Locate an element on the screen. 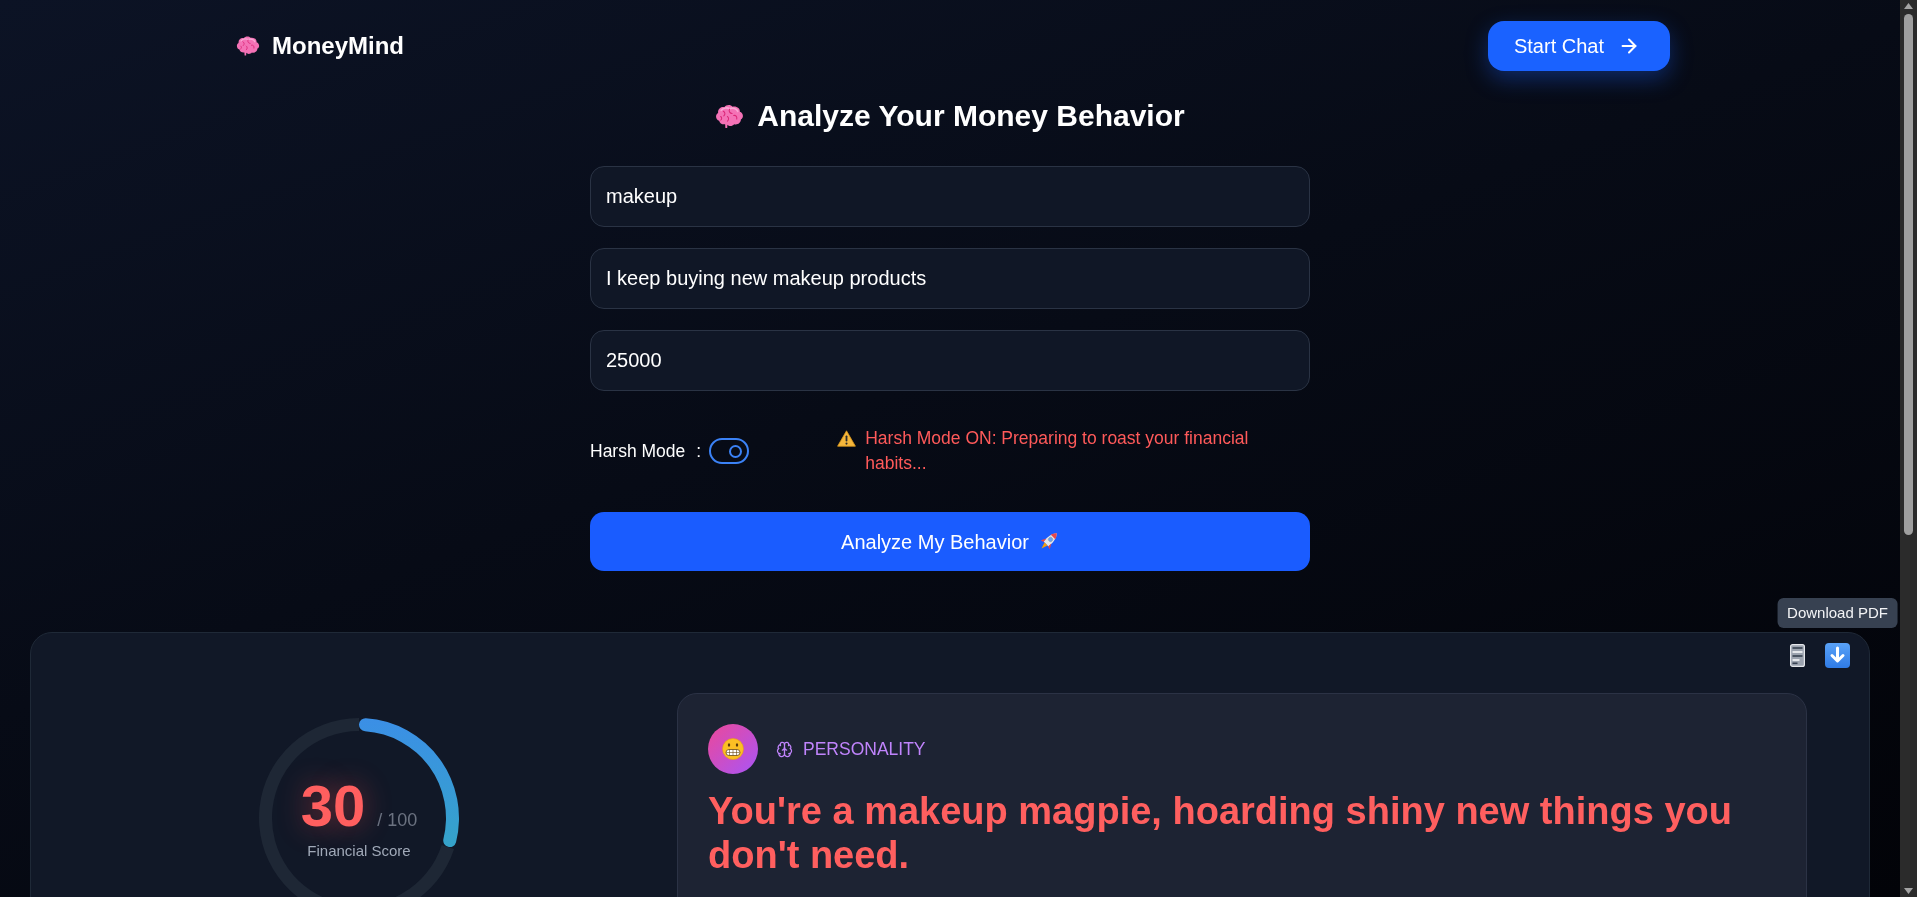 The height and width of the screenshot is (897, 1917). start-chat-button: Start Chat is located at coordinates (1578, 46).